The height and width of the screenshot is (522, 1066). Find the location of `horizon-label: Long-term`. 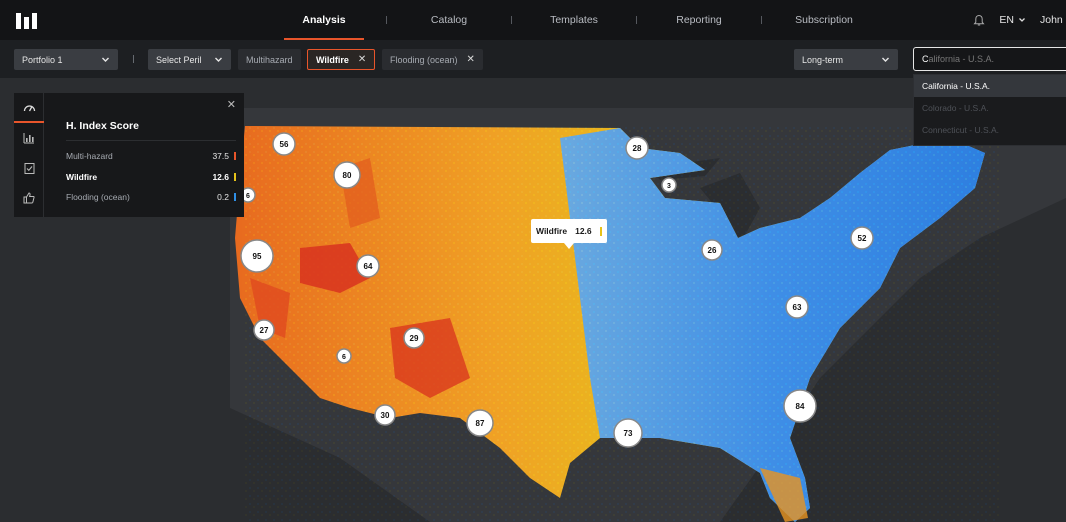

horizon-label: Long-term is located at coordinates (823, 59).